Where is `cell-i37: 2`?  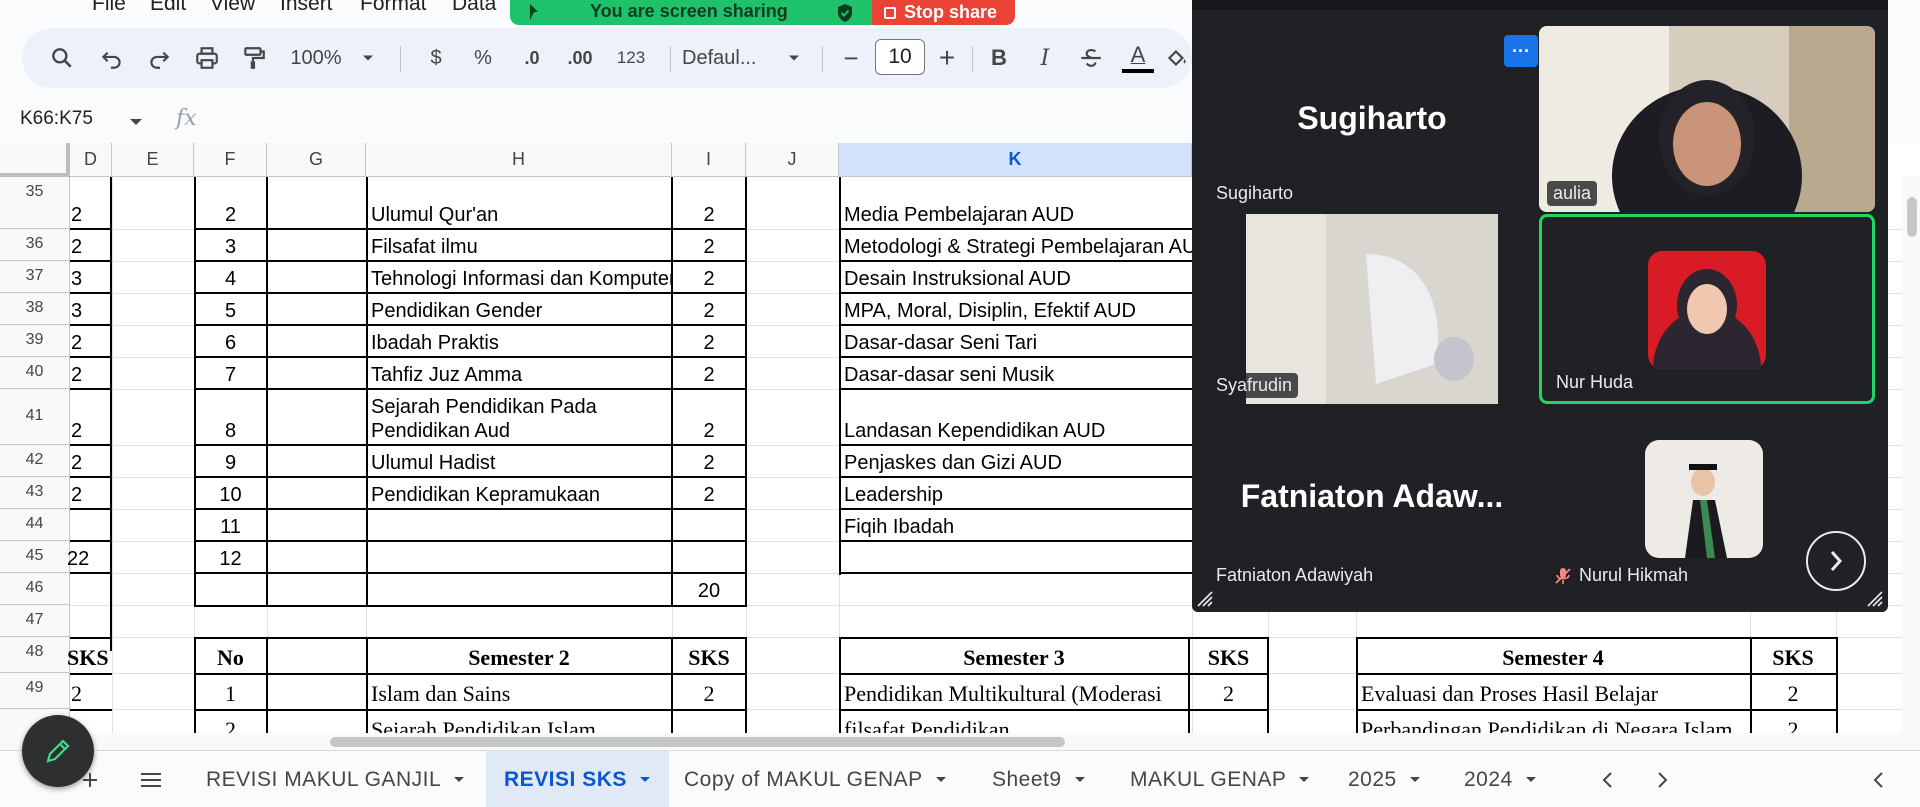
cell-i37: 2 is located at coordinates (709, 277).